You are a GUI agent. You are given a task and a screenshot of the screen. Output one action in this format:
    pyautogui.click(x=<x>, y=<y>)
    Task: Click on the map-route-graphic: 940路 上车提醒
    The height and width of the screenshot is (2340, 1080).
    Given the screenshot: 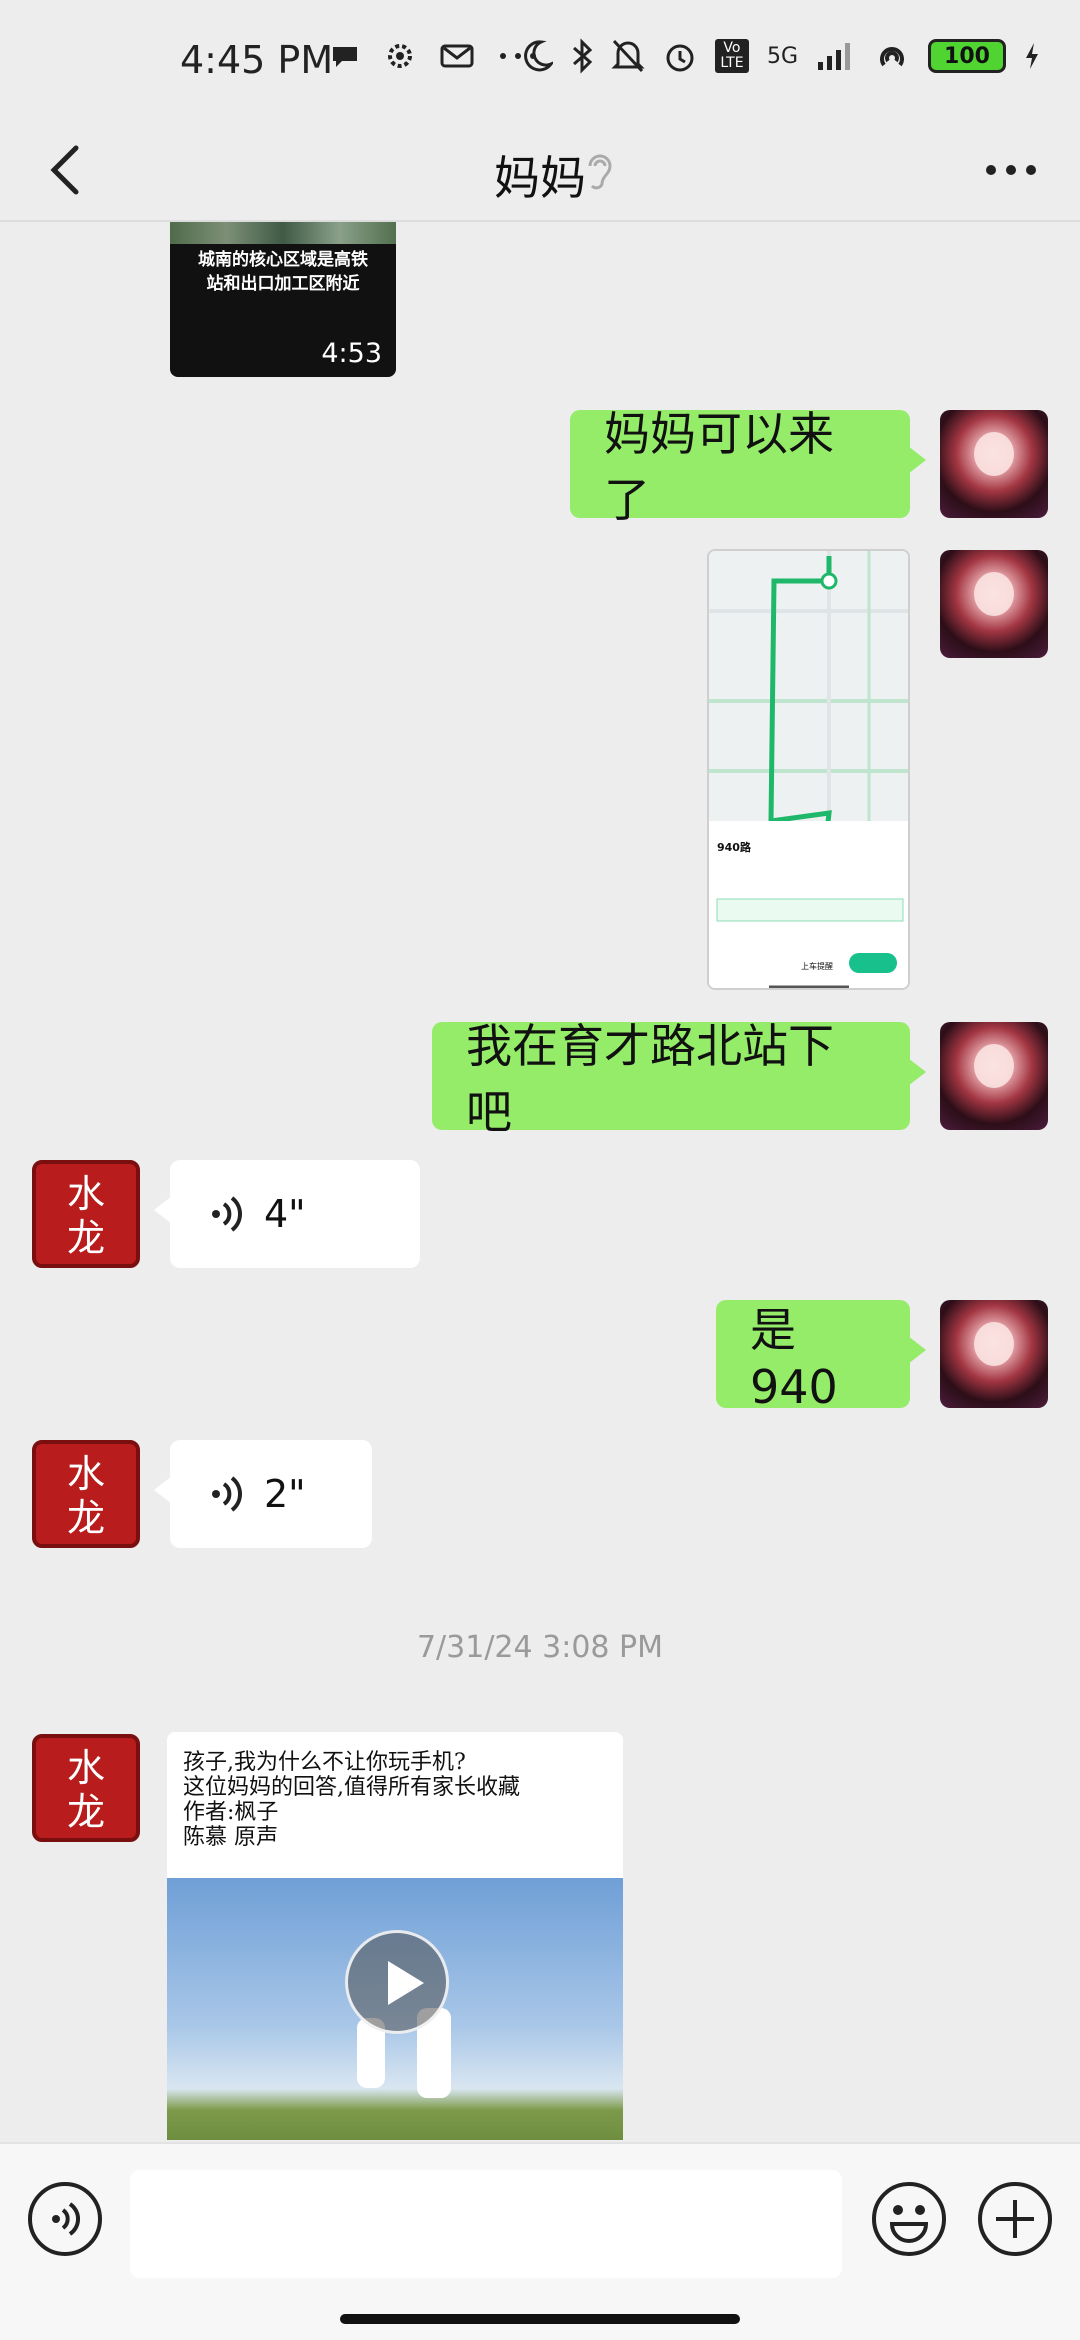 What is the action you would take?
    pyautogui.click(x=808, y=769)
    